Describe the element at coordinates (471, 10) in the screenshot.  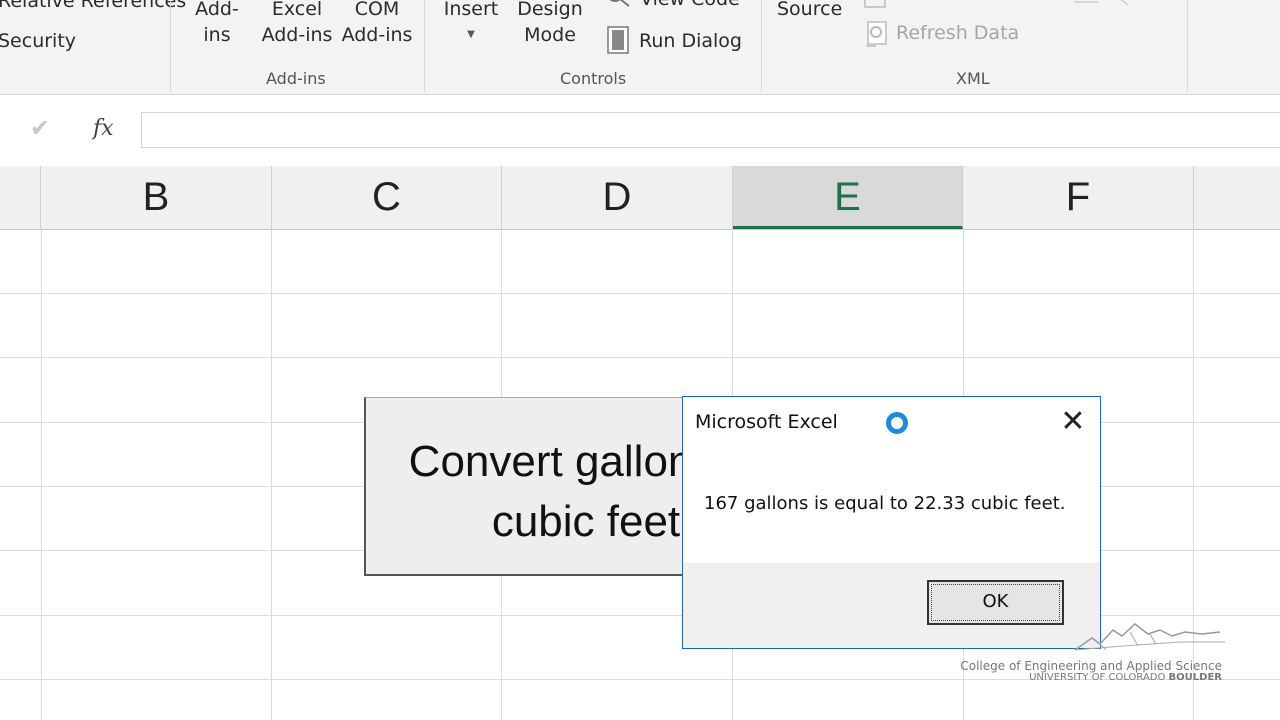
I see `insert-label: Insert` at that location.